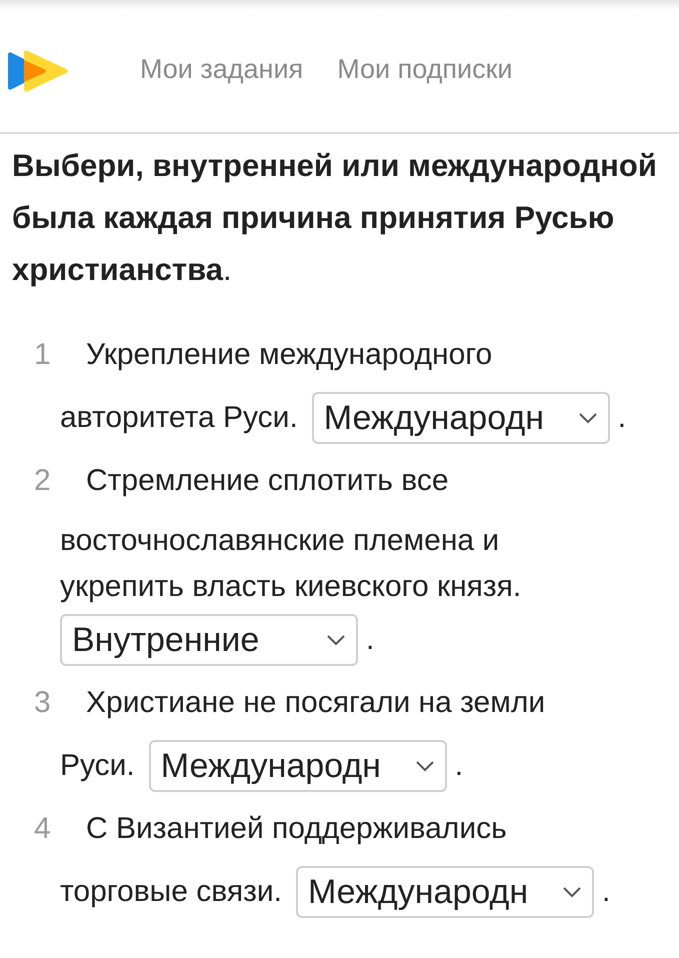 Image resolution: width=679 pixels, height=958 pixels. Describe the element at coordinates (42, 481) in the screenshot. I see `item-number: 2` at that location.